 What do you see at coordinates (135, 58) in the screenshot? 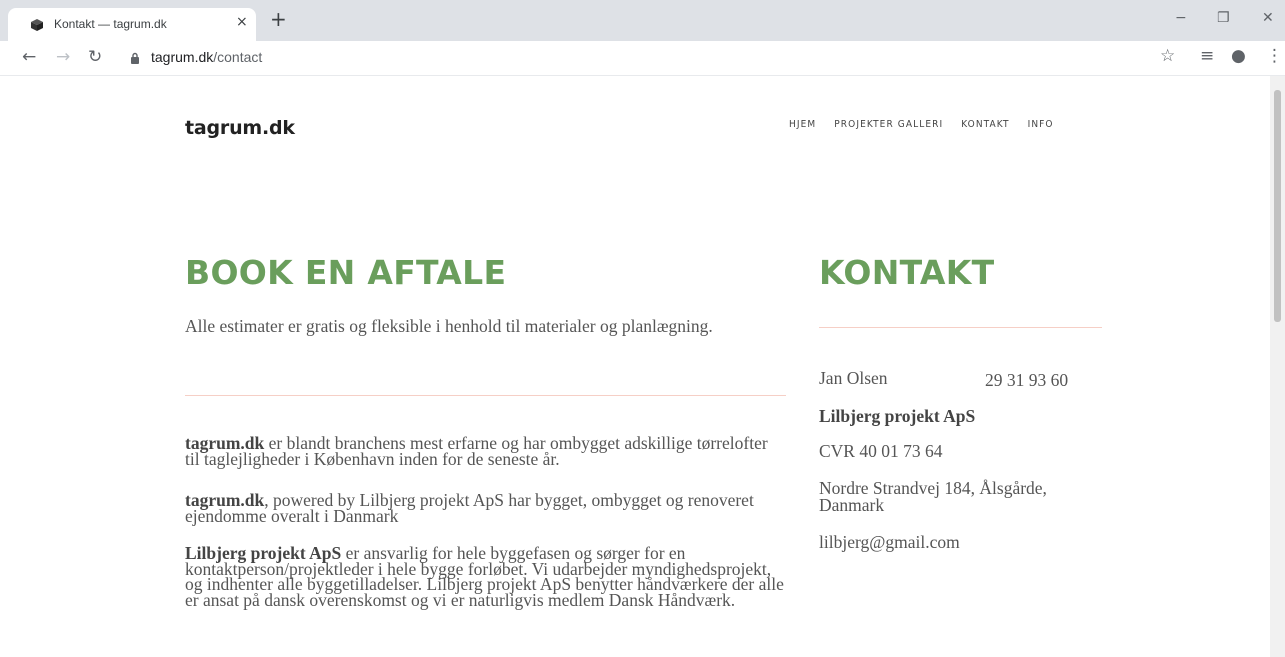
I see `lock-icon` at bounding box center [135, 58].